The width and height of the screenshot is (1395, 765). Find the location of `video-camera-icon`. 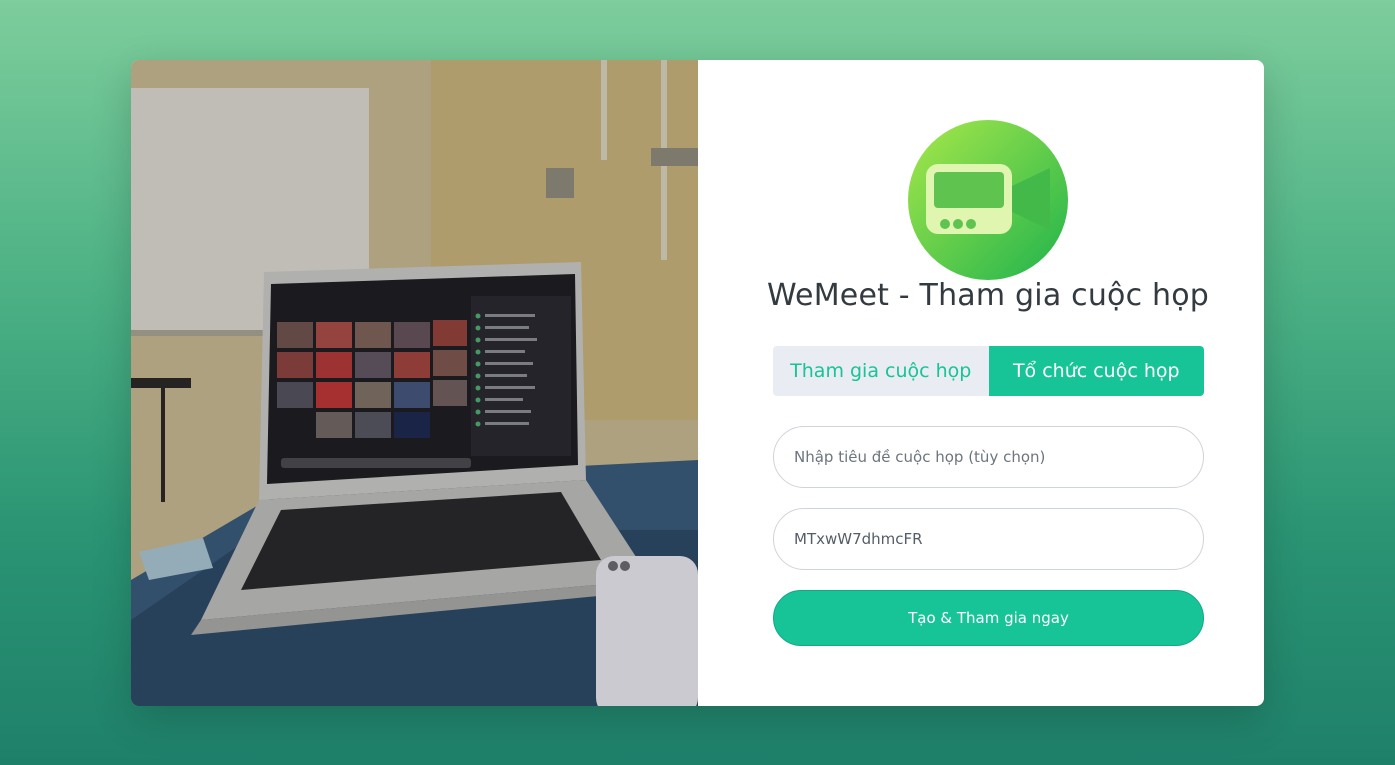

video-camera-icon is located at coordinates (988, 200).